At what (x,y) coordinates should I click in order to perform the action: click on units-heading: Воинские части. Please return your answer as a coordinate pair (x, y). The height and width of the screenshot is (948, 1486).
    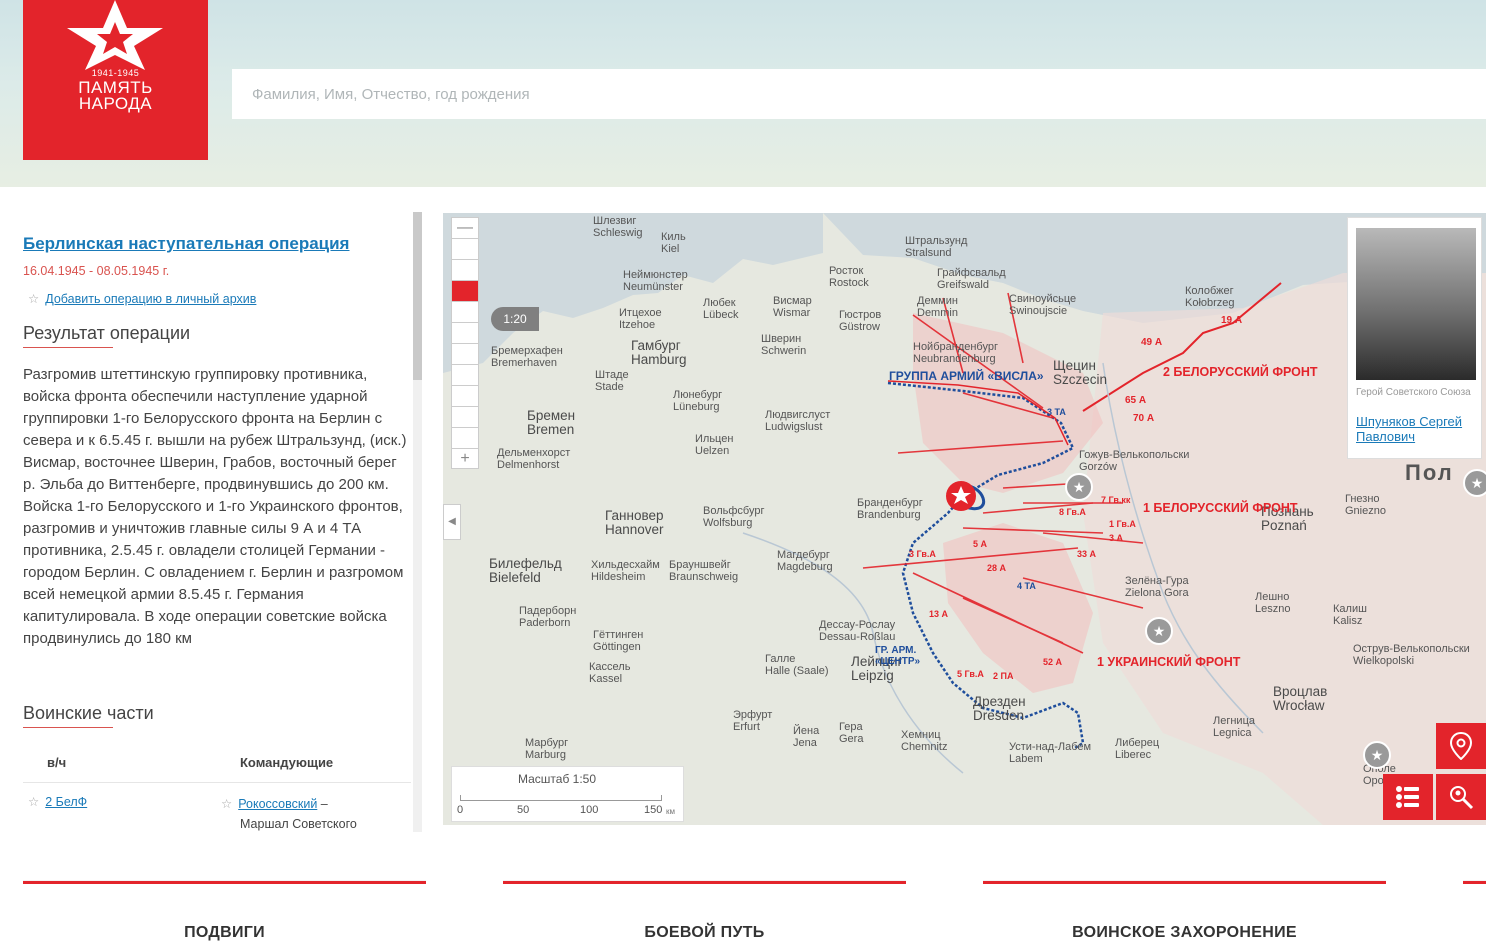
    Looking at the image, I should click on (88, 715).